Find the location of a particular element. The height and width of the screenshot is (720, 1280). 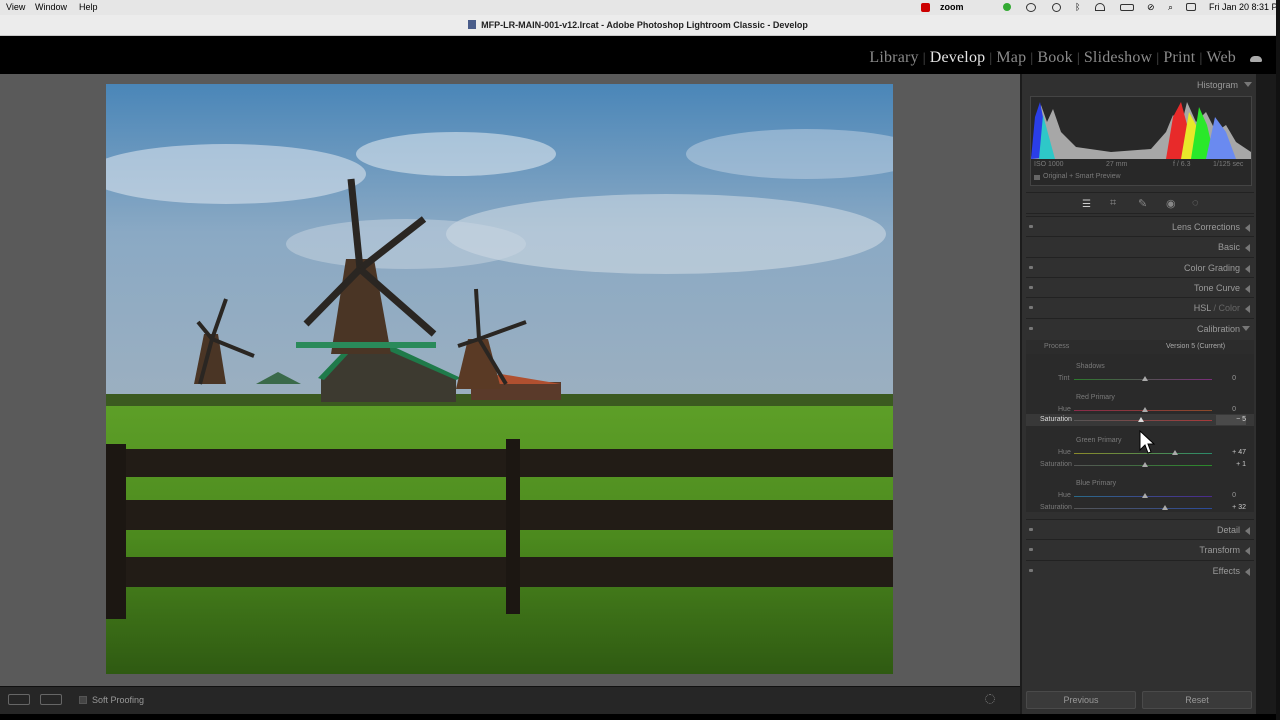

preview-status: Original + Smart Preview is located at coordinates (1082, 176).